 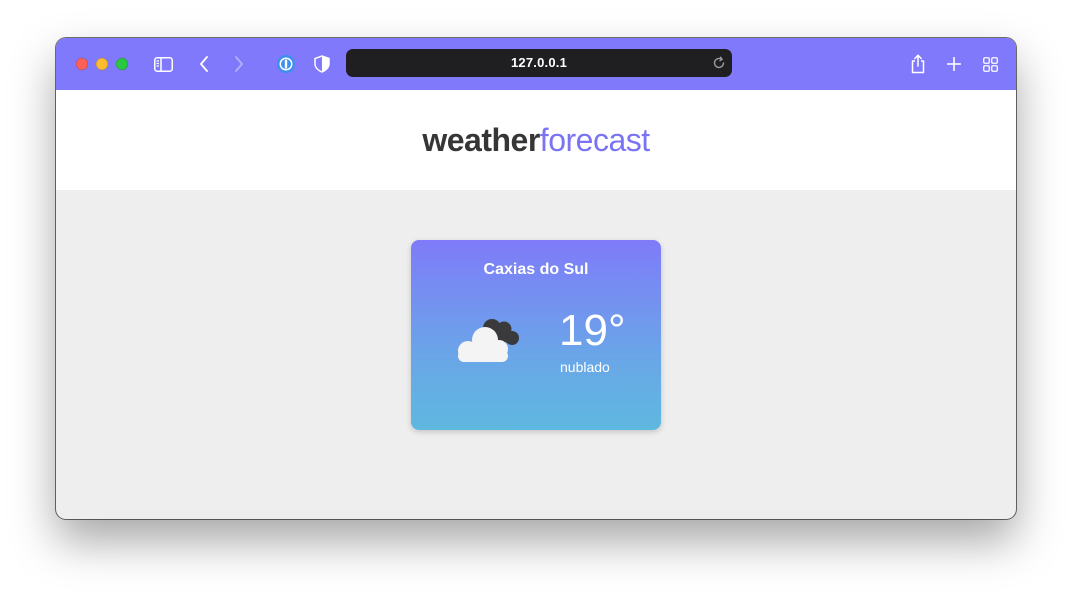 I want to click on browser-toolbar: 127.0.0.1, so click(x=536, y=64).